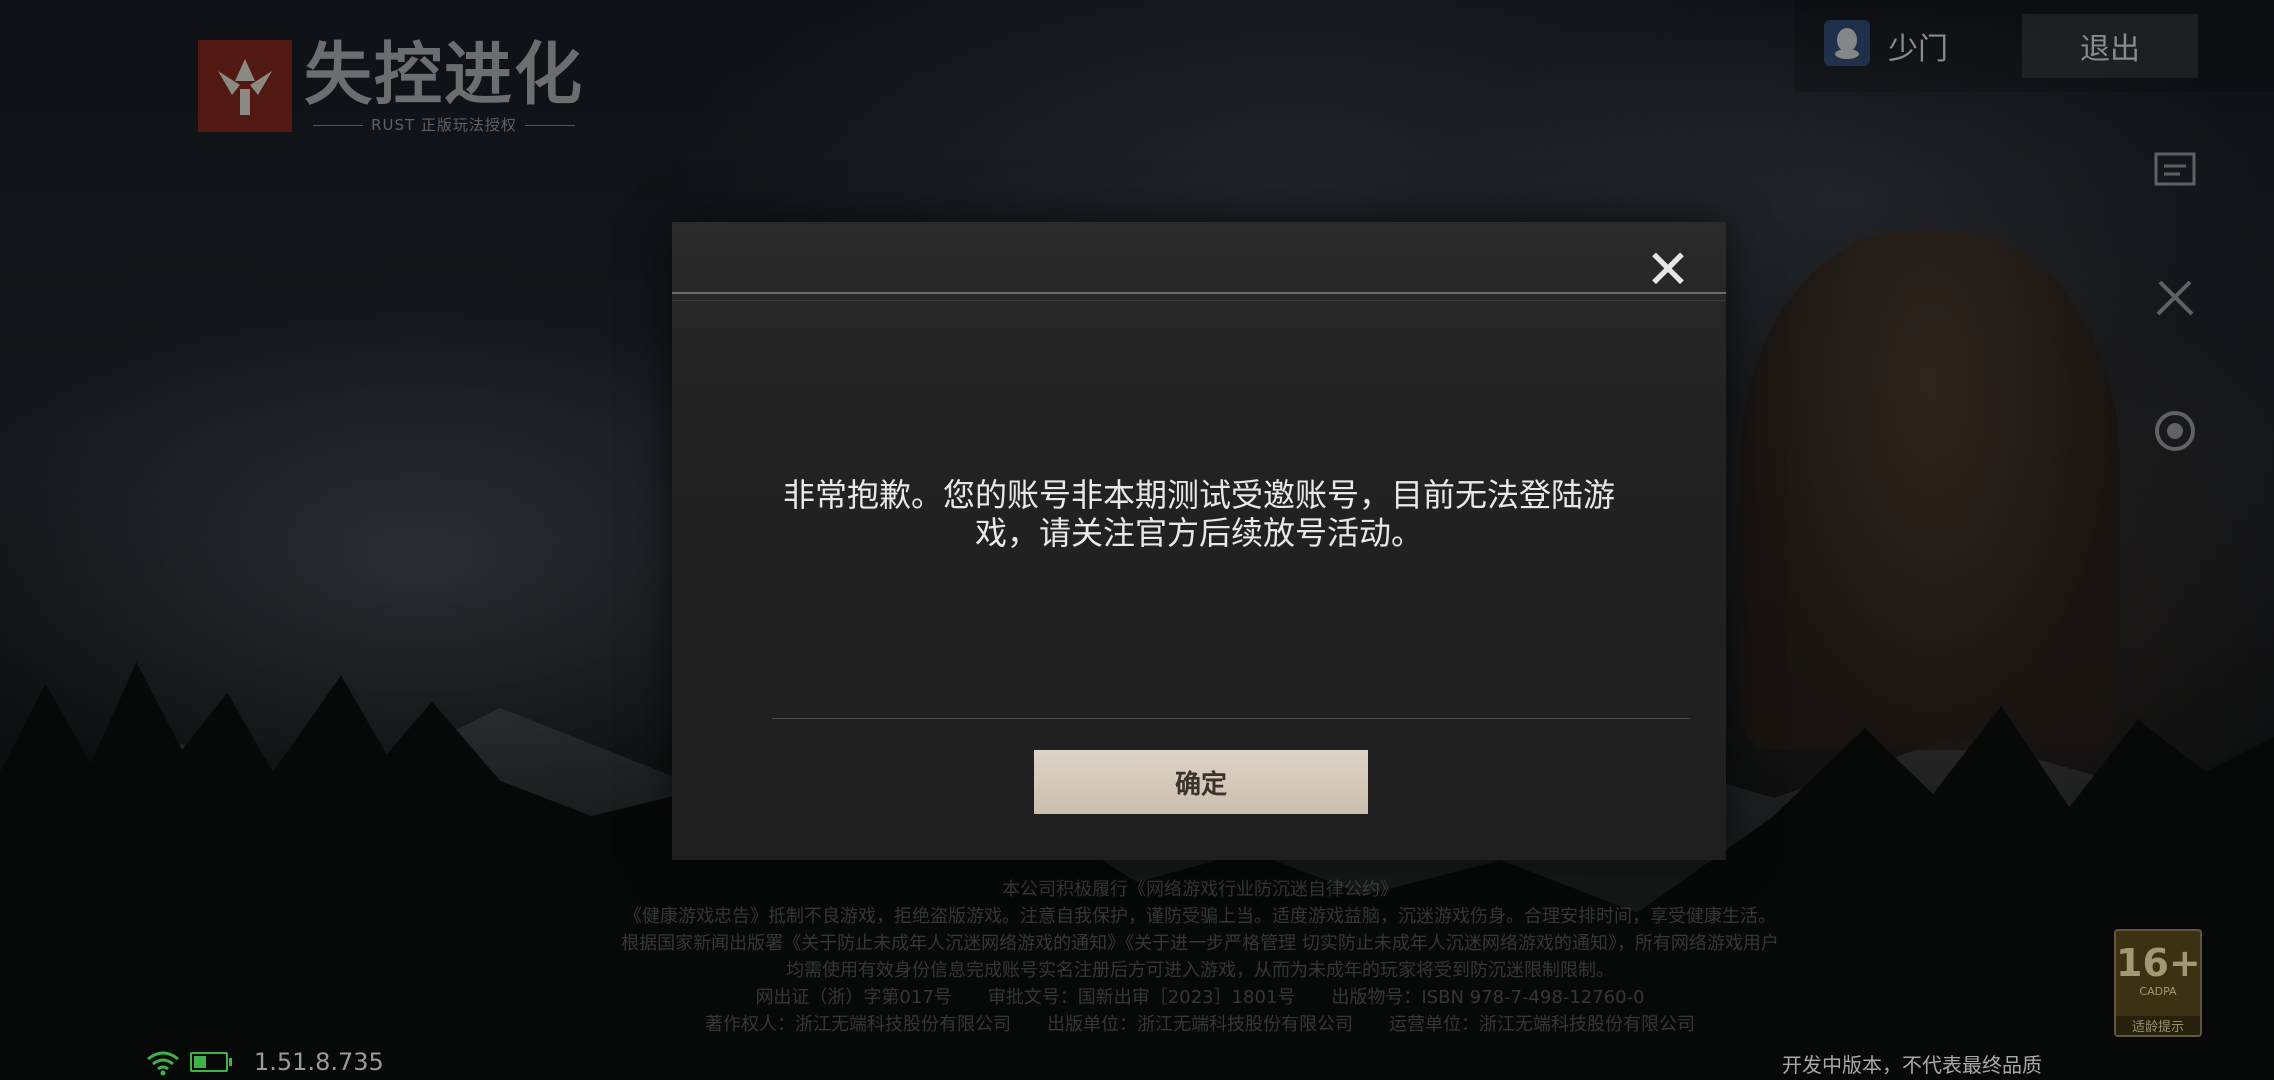  I want to click on battery-icon, so click(211, 1062).